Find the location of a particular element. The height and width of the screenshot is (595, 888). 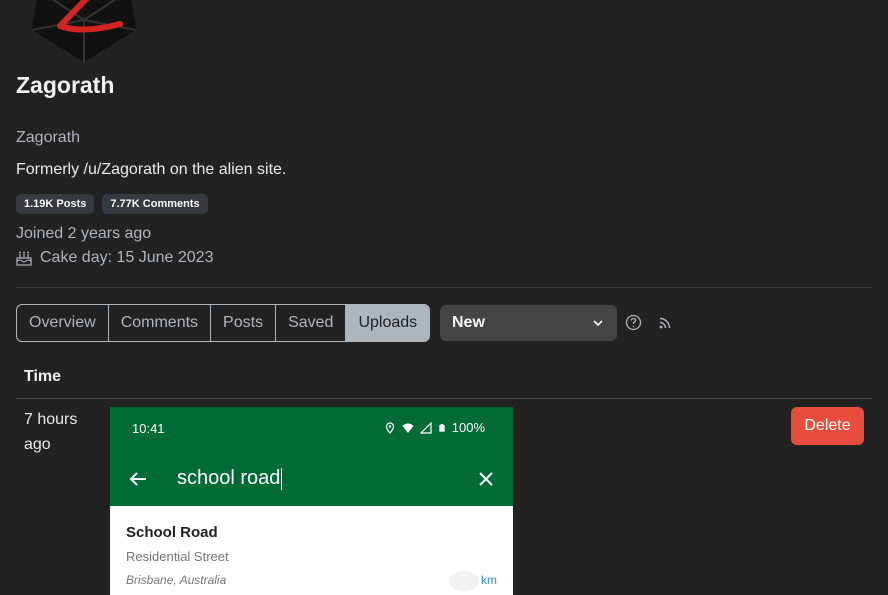

help-circle-icon is located at coordinates (633, 322).